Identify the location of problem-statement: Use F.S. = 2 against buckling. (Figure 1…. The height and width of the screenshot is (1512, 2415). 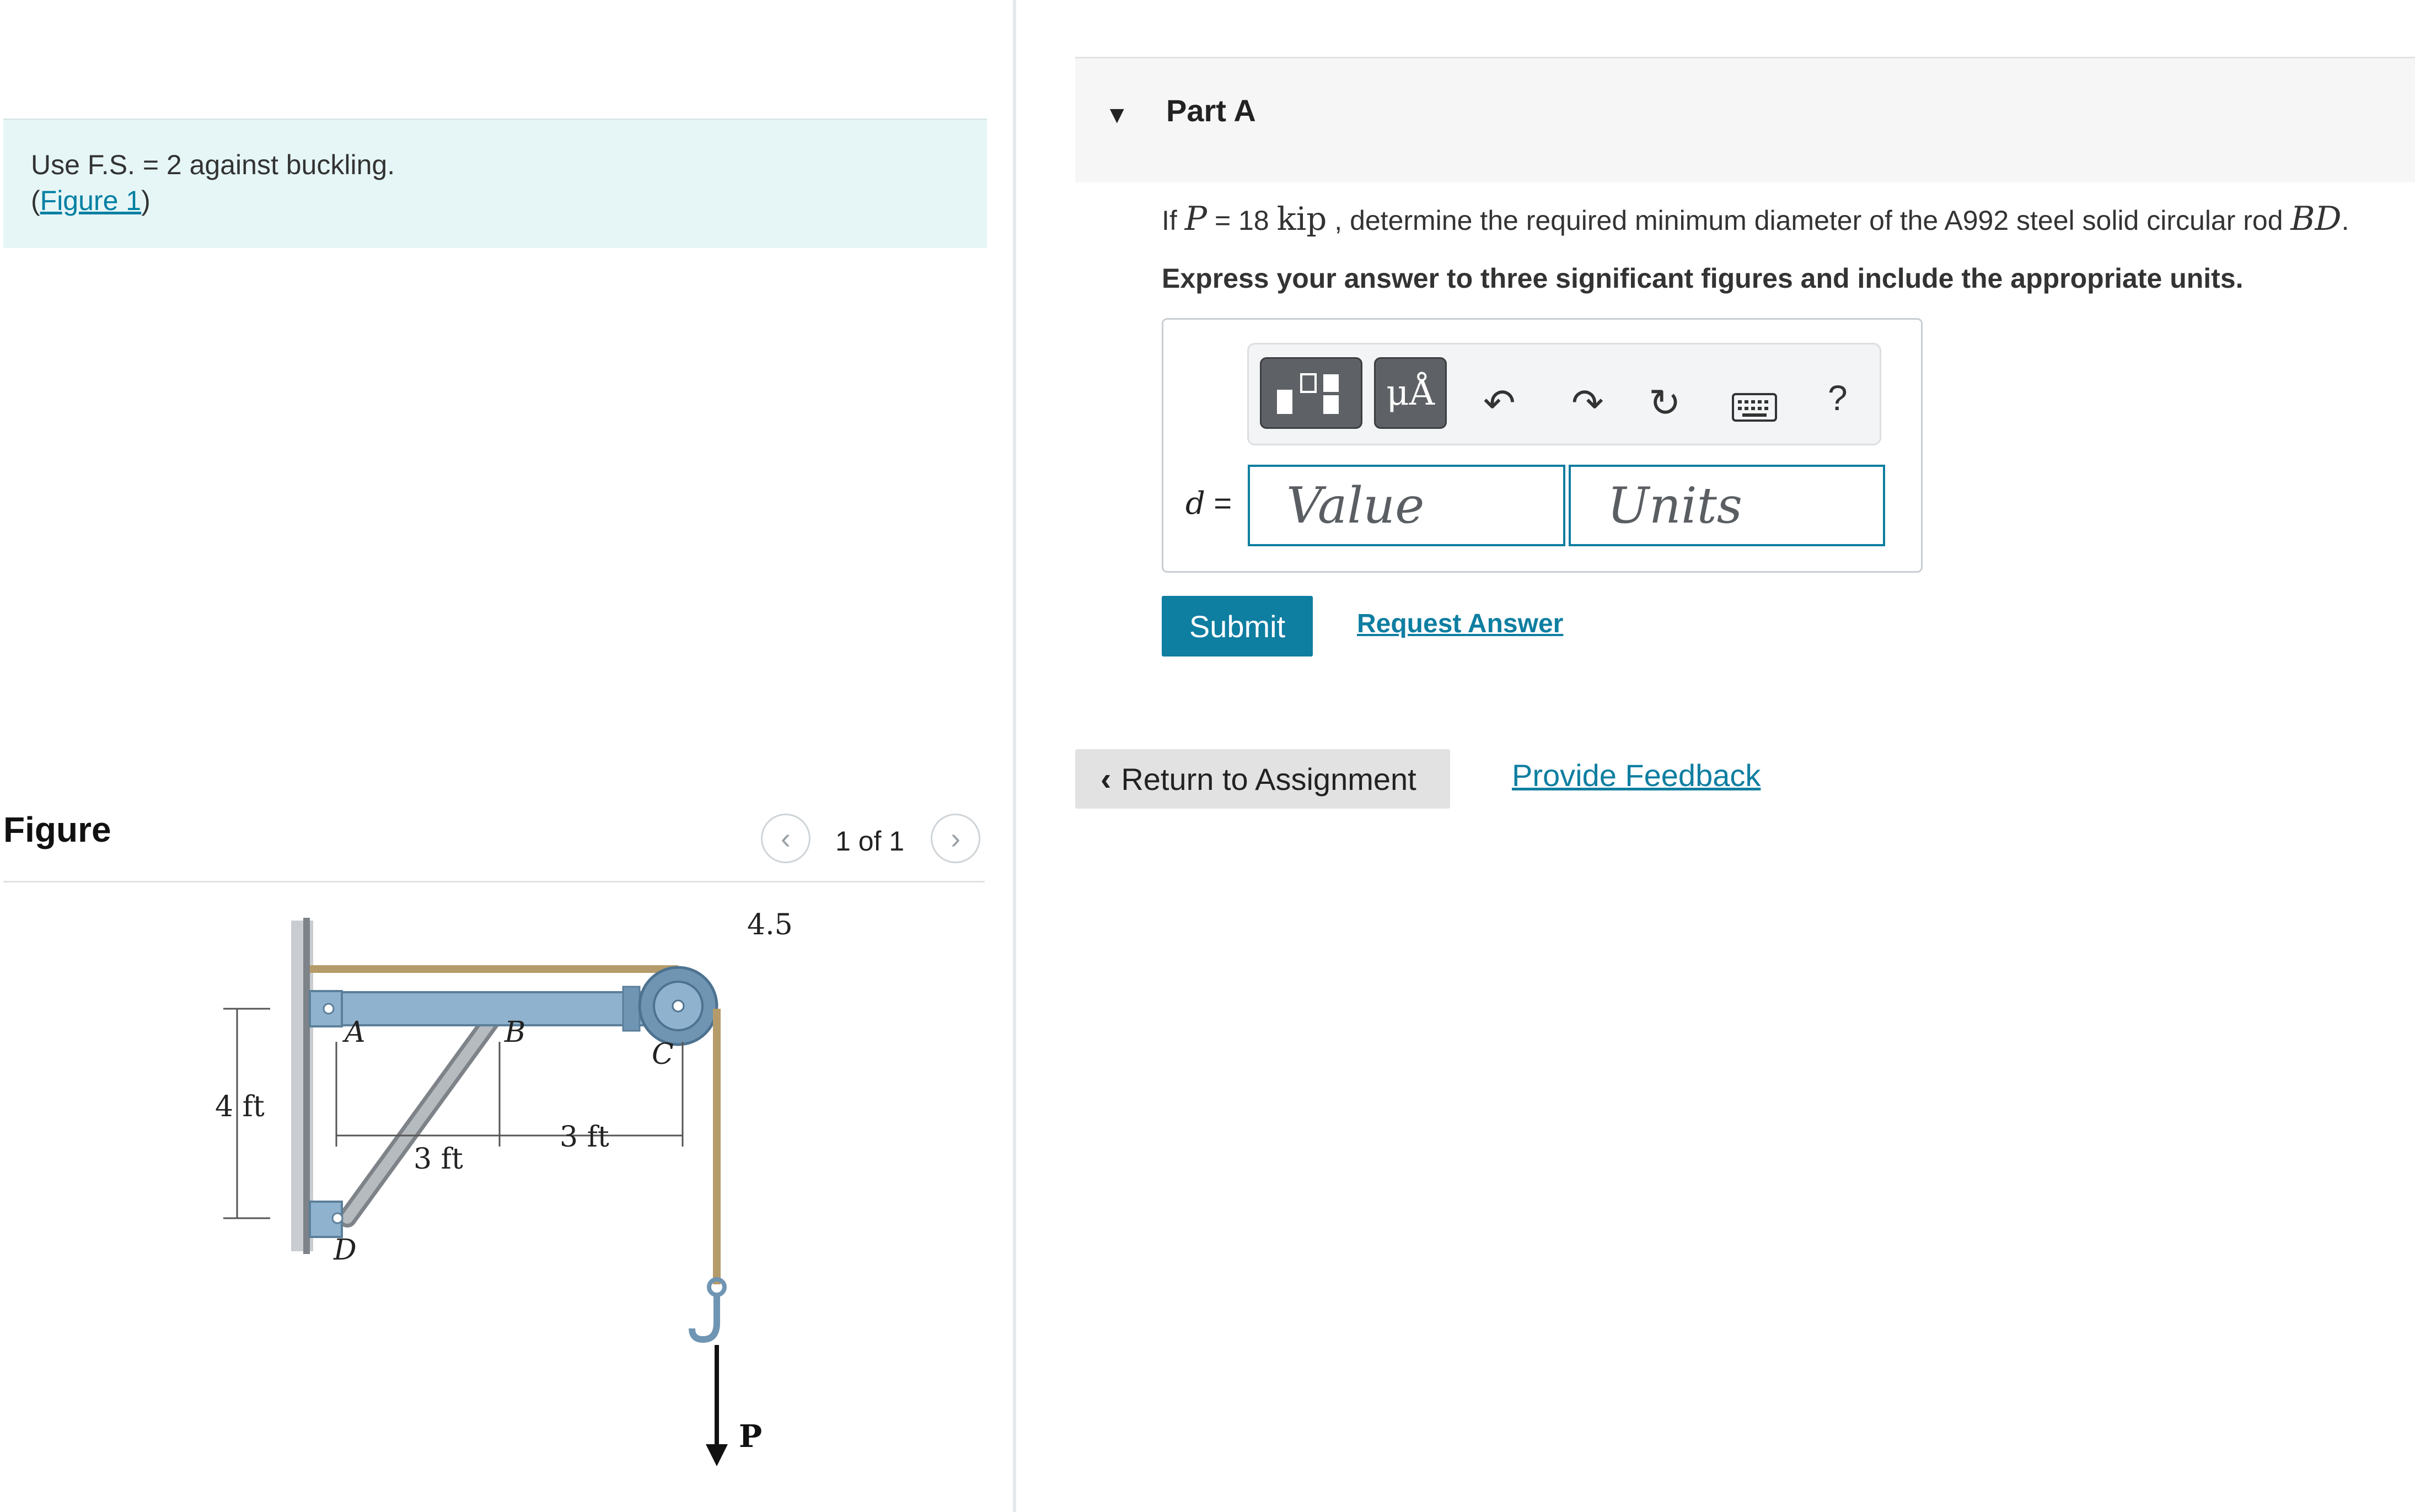
(495, 183).